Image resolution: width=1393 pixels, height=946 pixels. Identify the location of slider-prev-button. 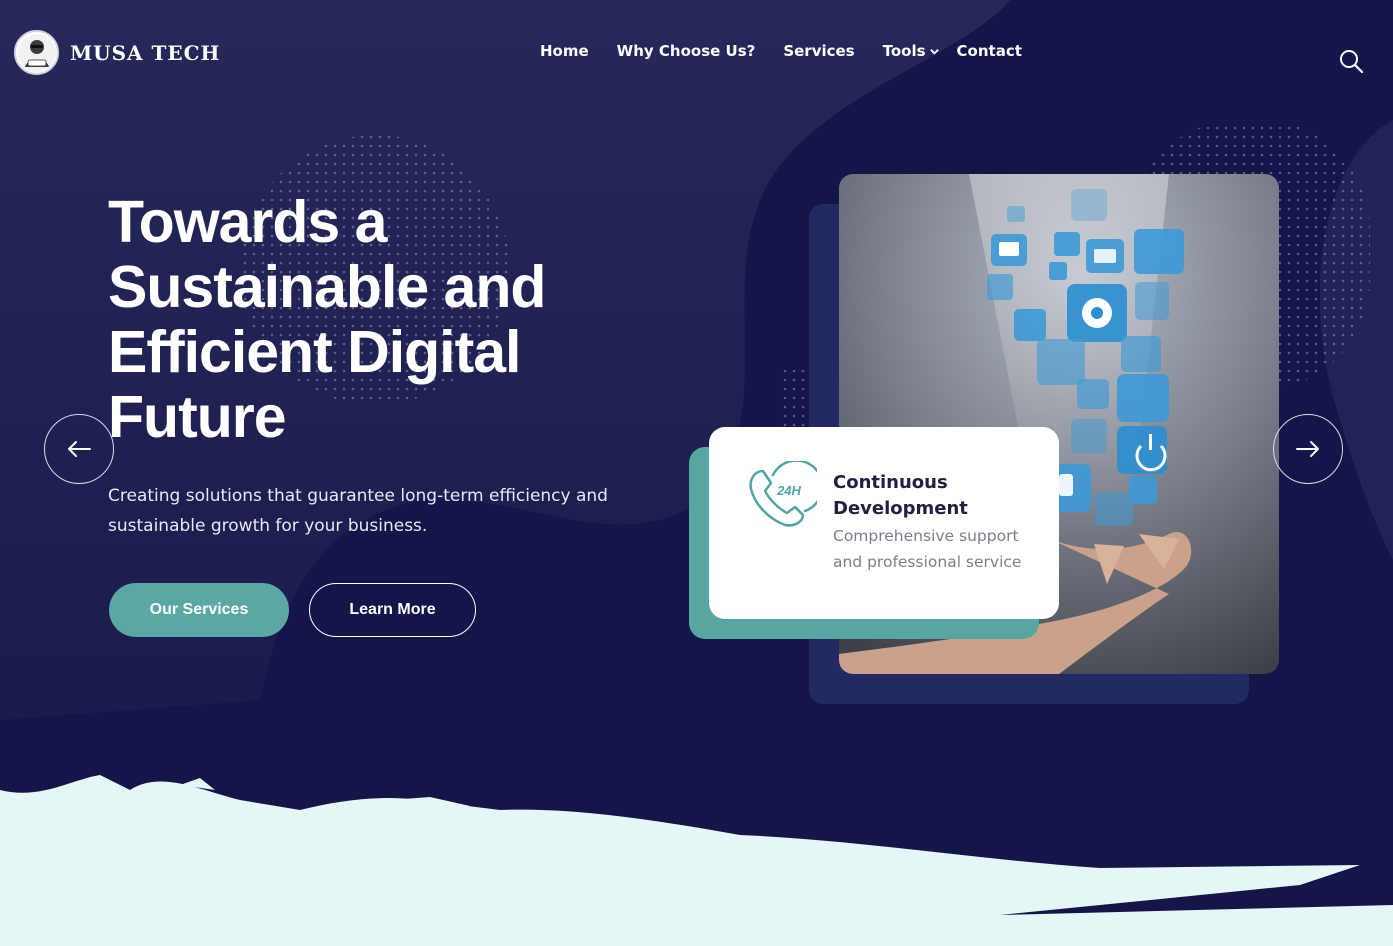
(79, 449).